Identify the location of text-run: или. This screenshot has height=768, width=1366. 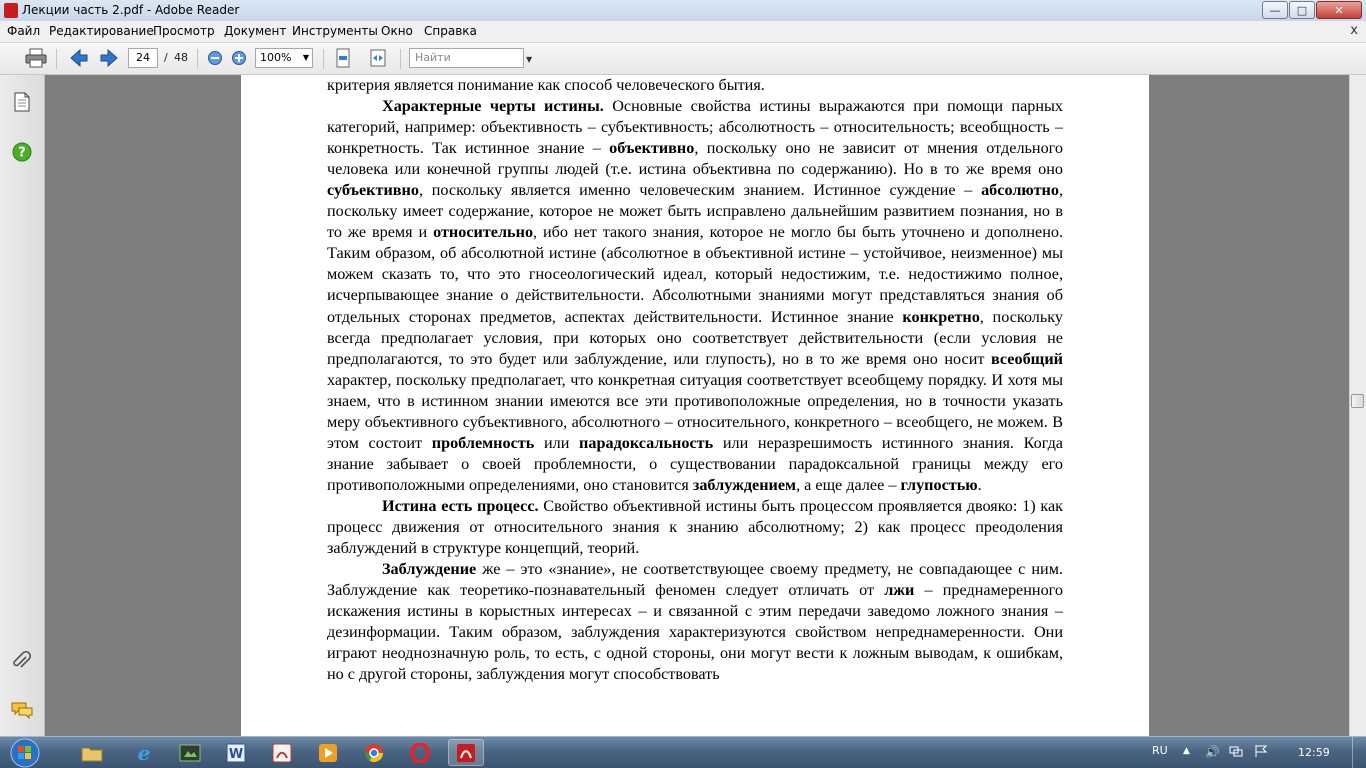
(557, 442).